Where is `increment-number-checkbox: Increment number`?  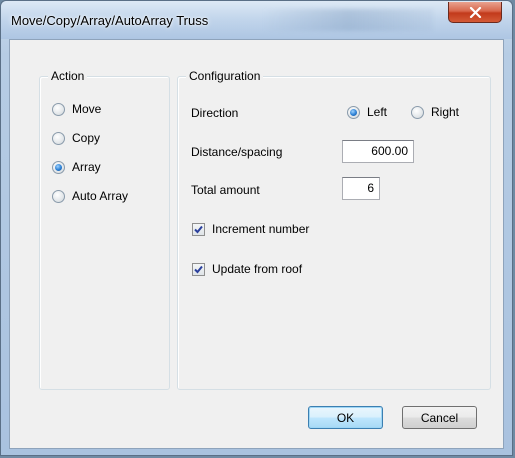 increment-number-checkbox: Increment number is located at coordinates (250, 229).